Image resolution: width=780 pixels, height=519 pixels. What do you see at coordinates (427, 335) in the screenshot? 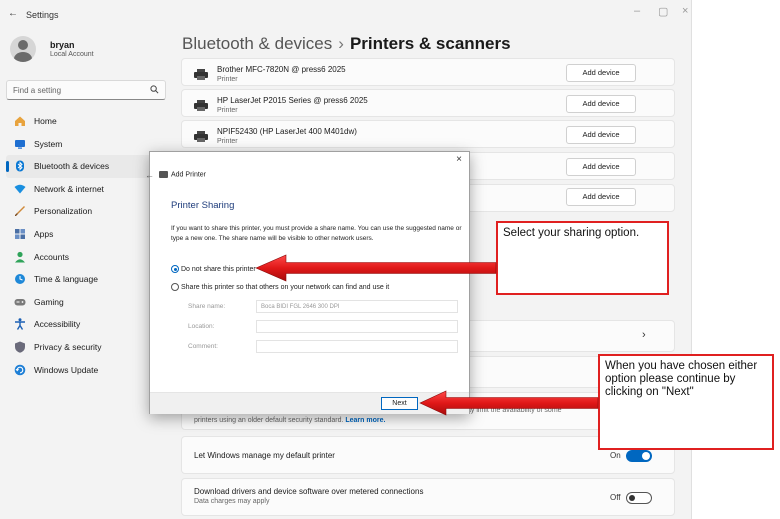
I see `annotation-arrows` at bounding box center [427, 335].